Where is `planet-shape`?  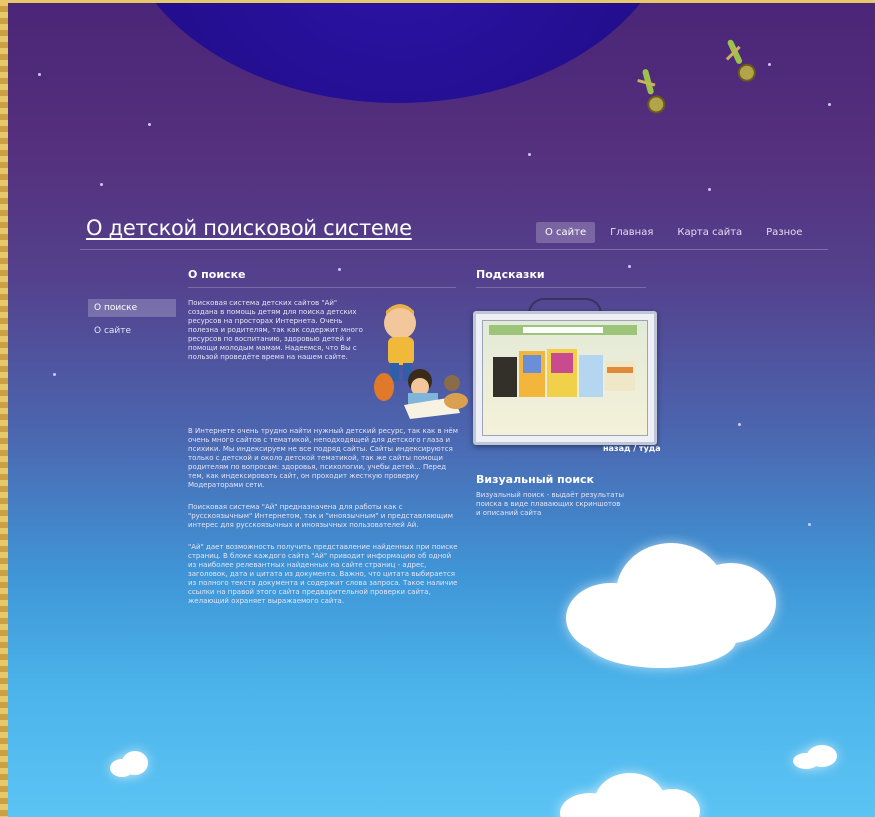 planet-shape is located at coordinates (398, 53).